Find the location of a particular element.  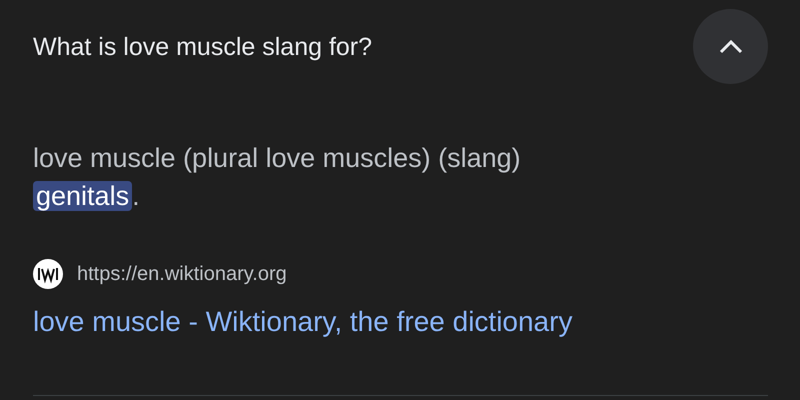

result-link: love muscle - Wiktionary, the free dictionary is located at coordinates (302, 322).